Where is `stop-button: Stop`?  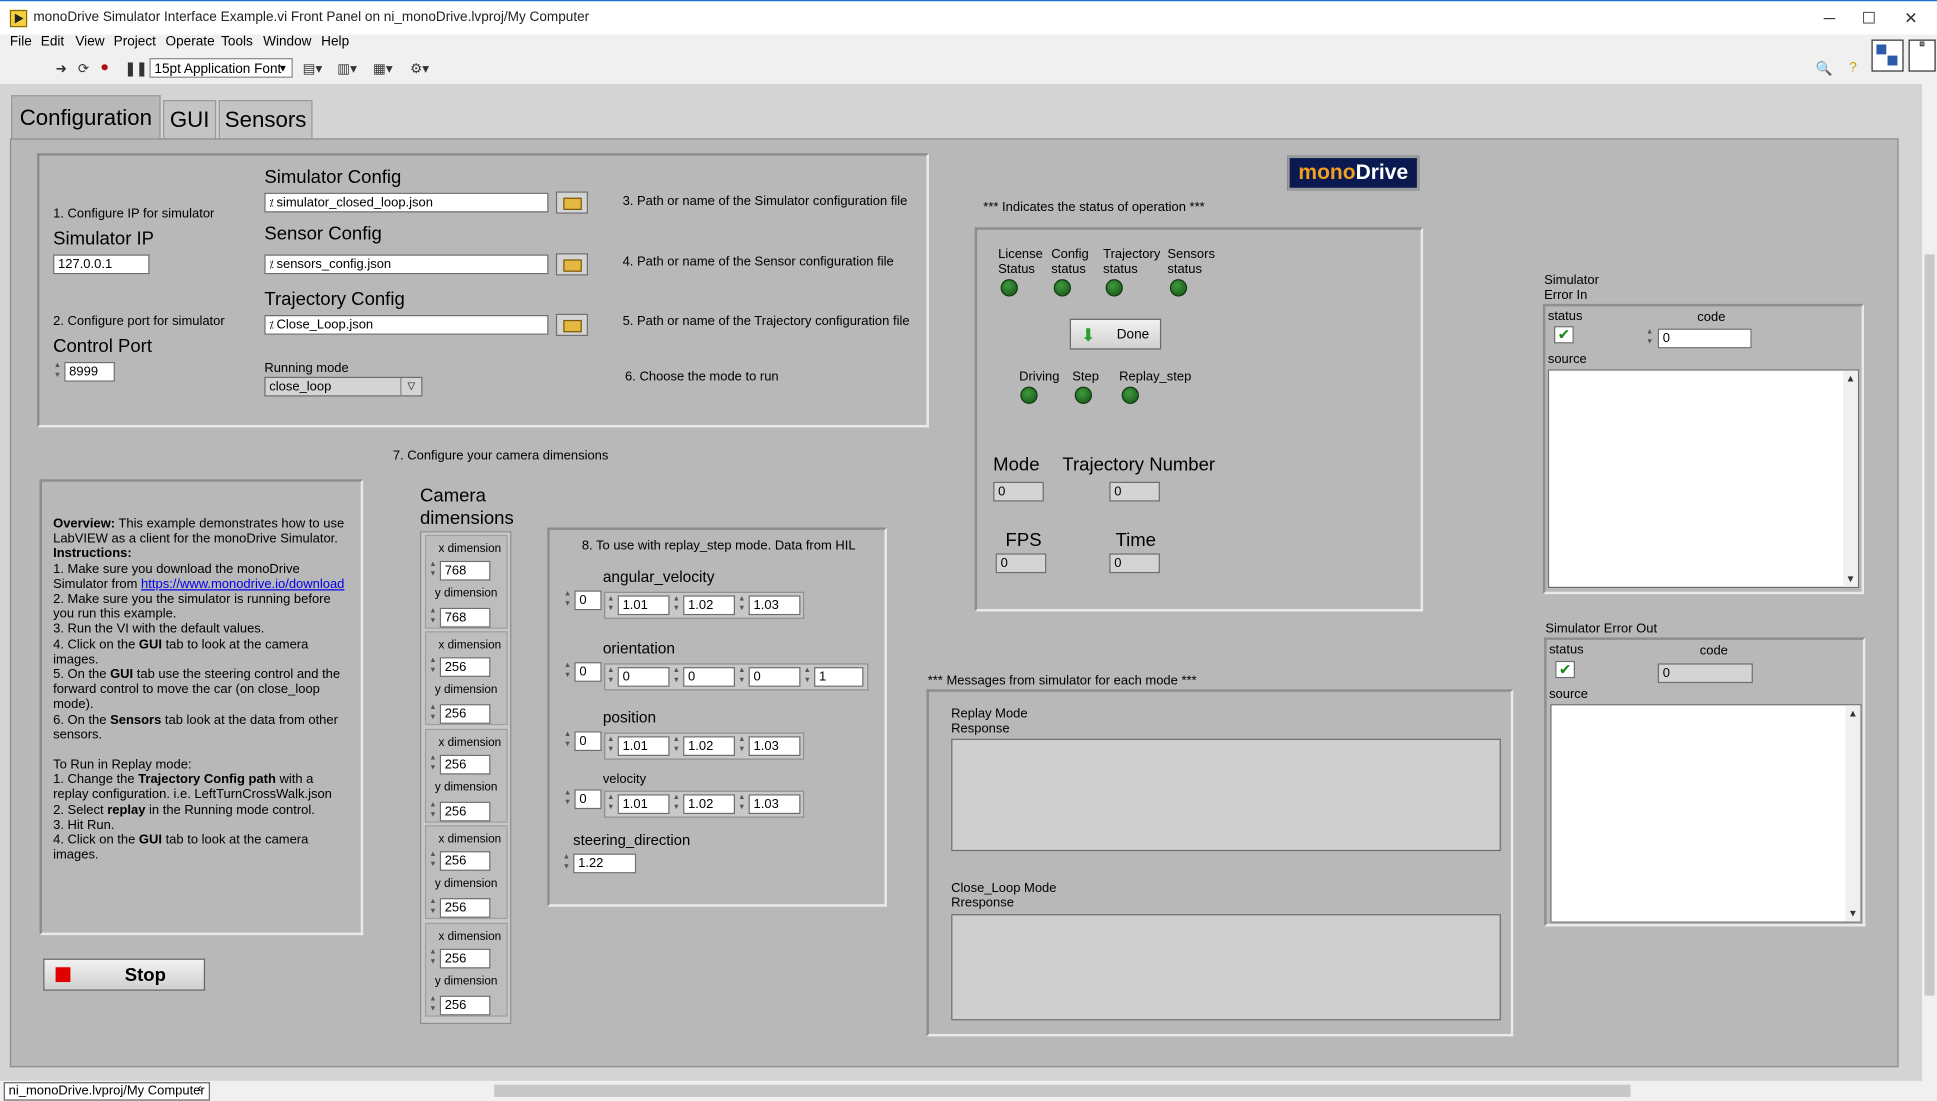
stop-button: Stop is located at coordinates (124, 974).